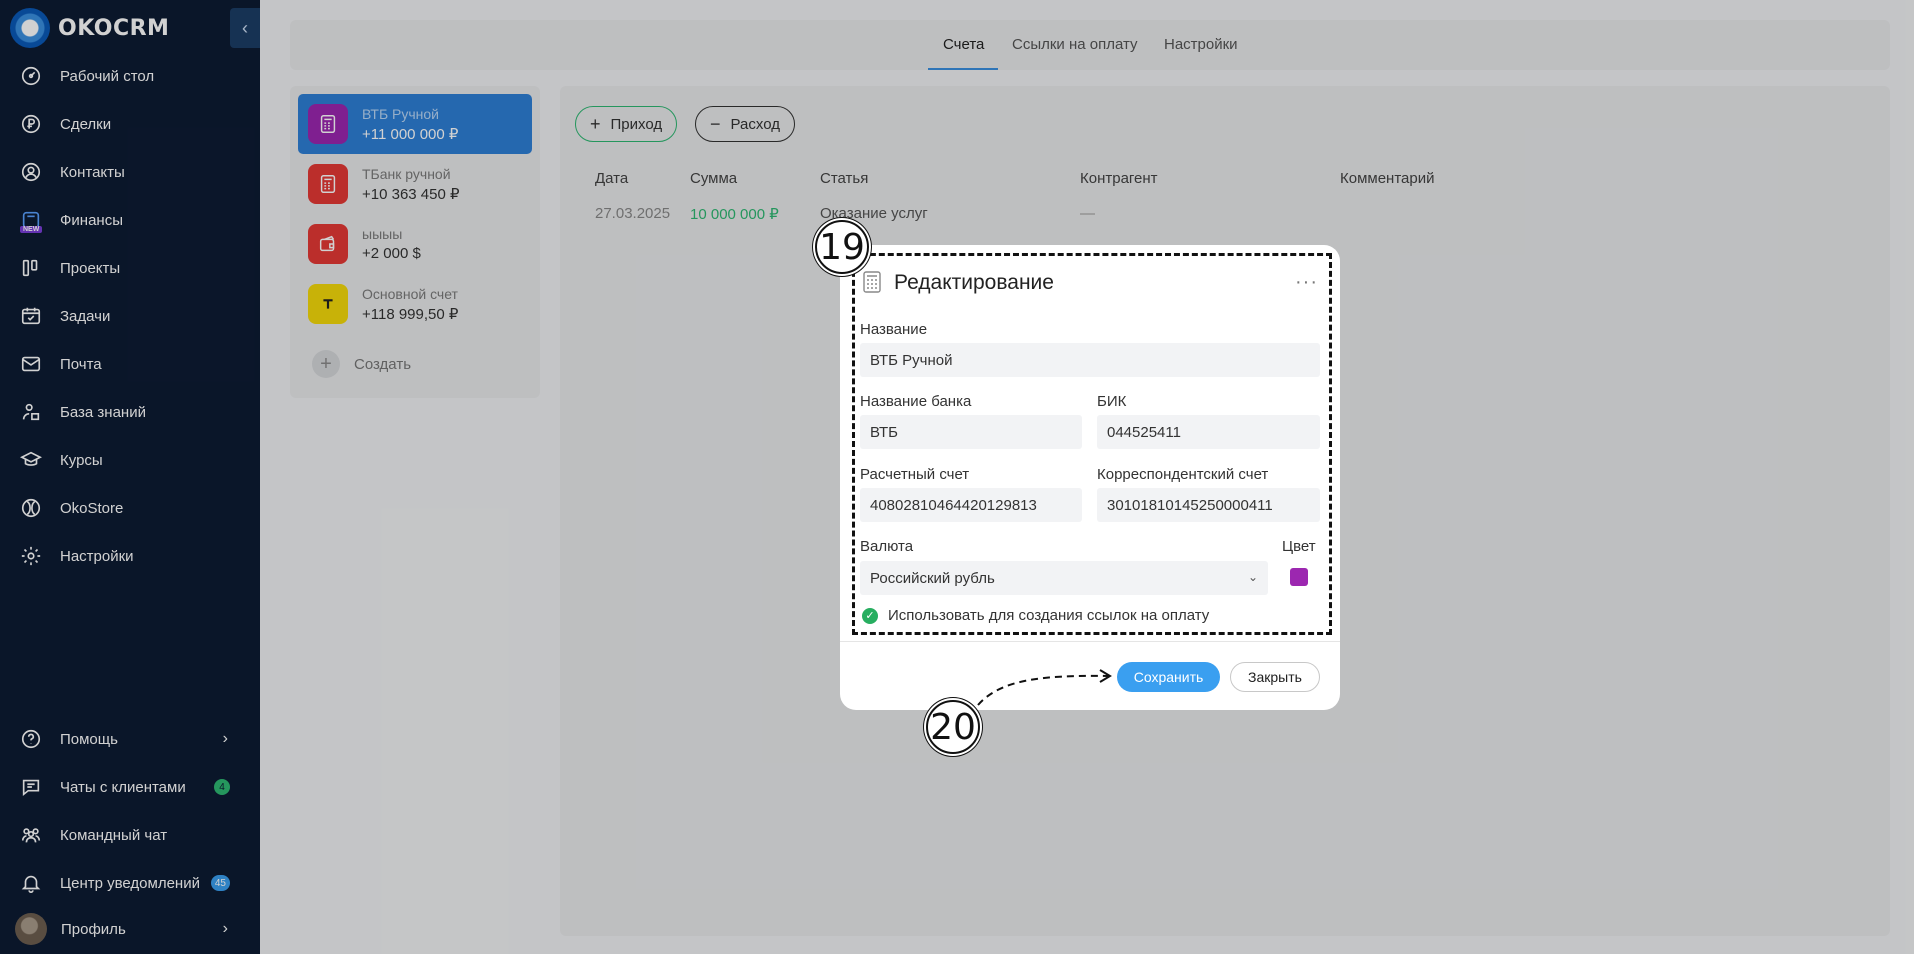 Image resolution: width=1914 pixels, height=954 pixels. I want to click on bik-label: БИК, so click(1112, 401).